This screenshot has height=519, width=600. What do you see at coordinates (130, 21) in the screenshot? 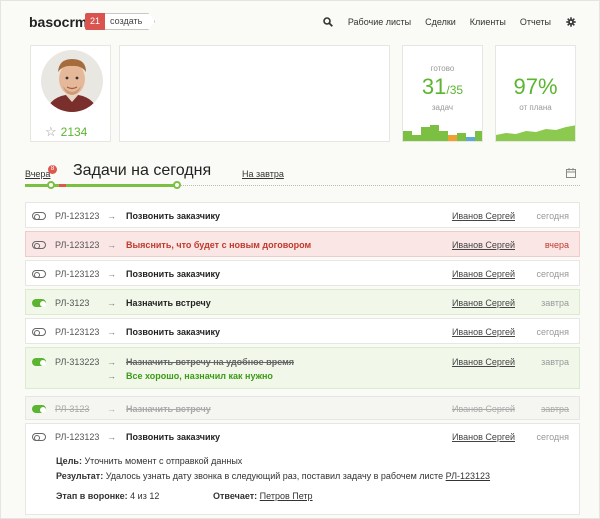
I see `create-button-label: создать` at bounding box center [130, 21].